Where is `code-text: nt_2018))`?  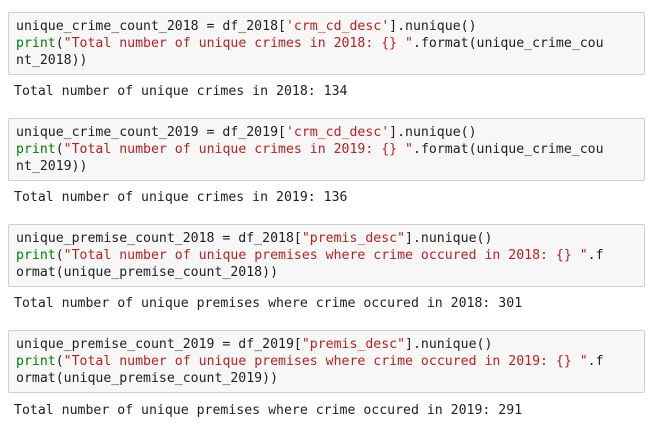
code-text: nt_2018)) is located at coordinates (52, 60).